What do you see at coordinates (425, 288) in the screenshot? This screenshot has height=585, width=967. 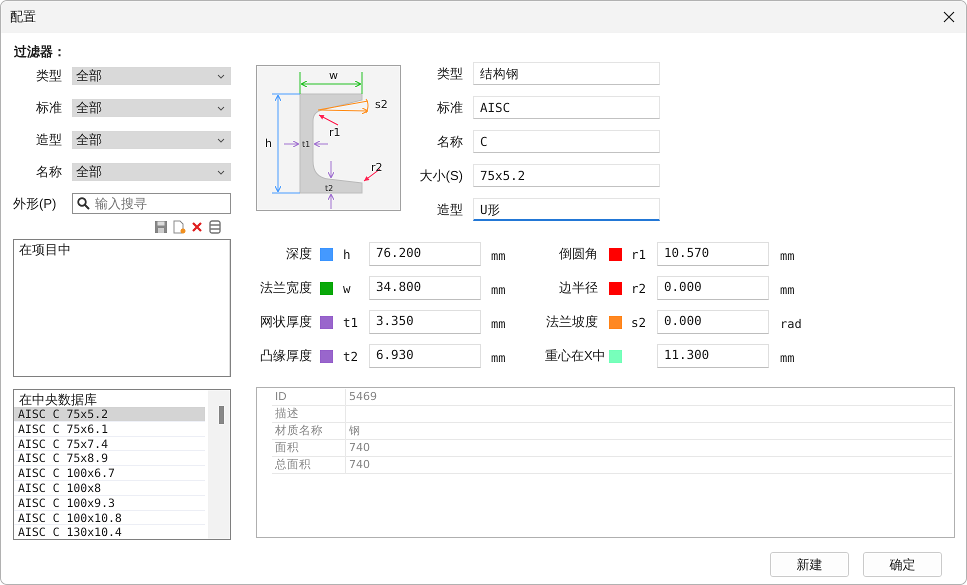 I see `dimension-field: 34.800` at bounding box center [425, 288].